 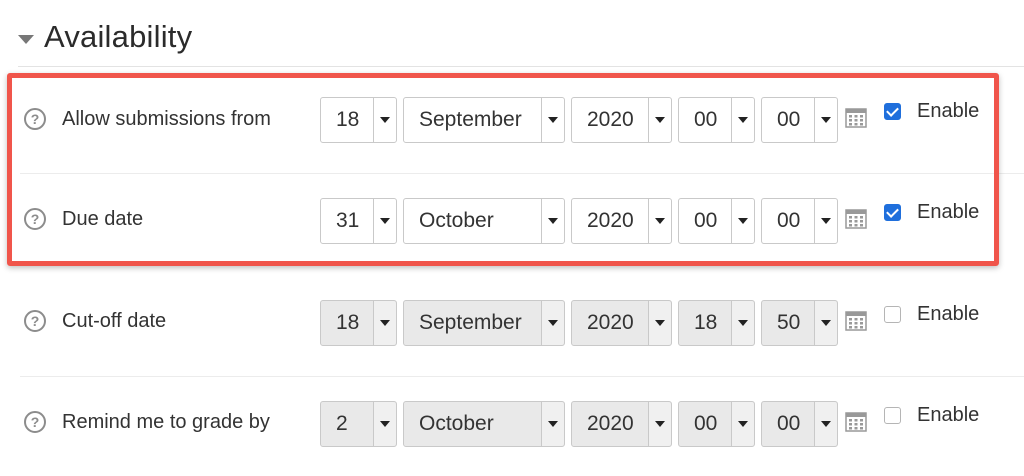 What do you see at coordinates (103, 219) in the screenshot?
I see `row-label: Due date` at bounding box center [103, 219].